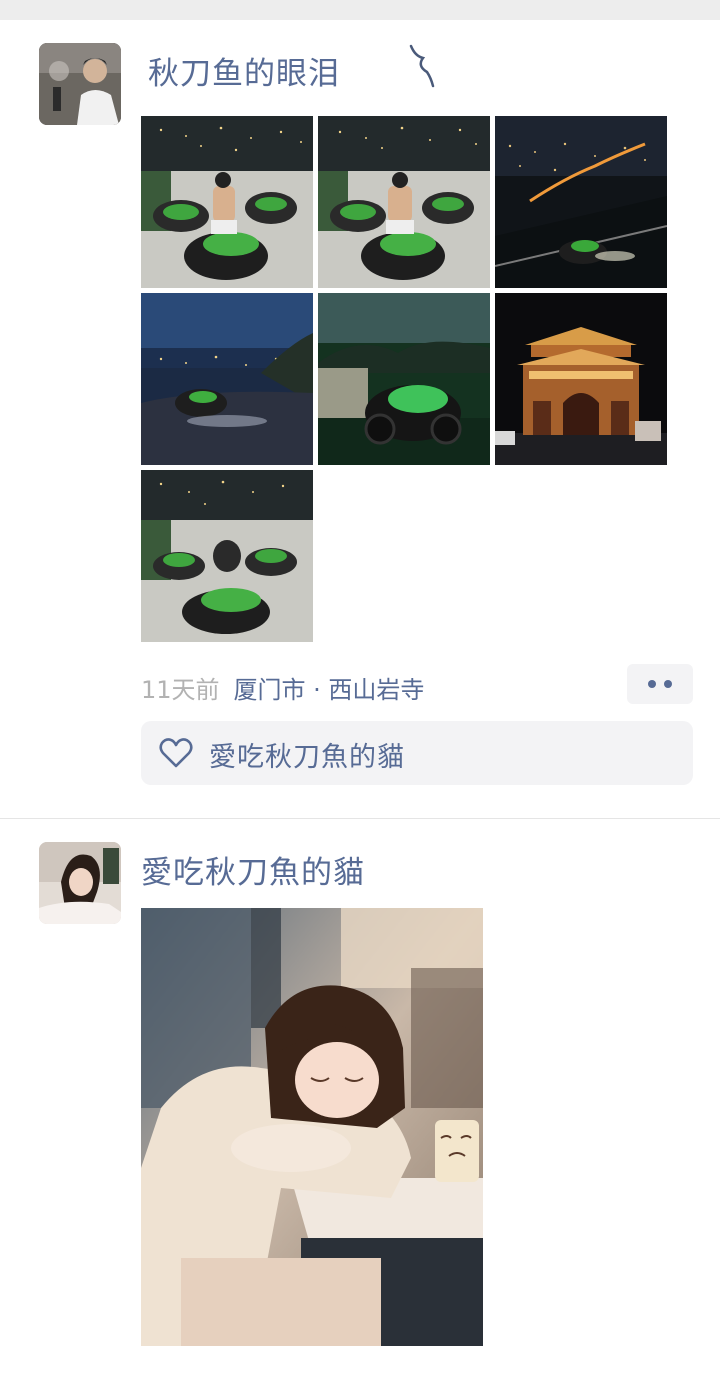 The width and height of the screenshot is (720, 1380). Describe the element at coordinates (253, 869) in the screenshot. I see `post-author-name: 愛吃秋刀魚的貓` at that location.